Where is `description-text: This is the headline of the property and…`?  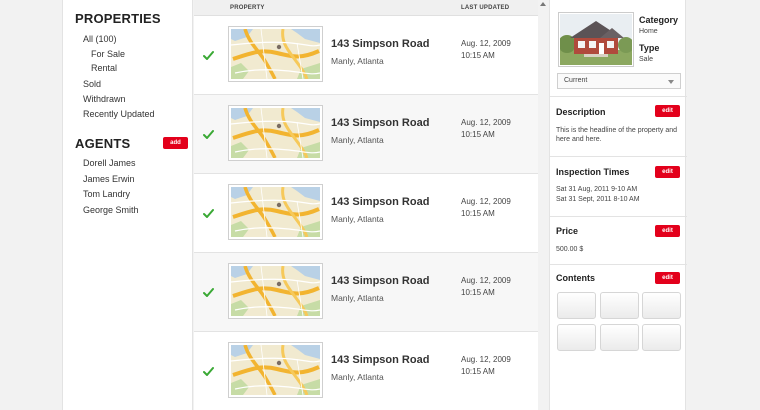 description-text: This is the headline of the property and… is located at coordinates (617, 135).